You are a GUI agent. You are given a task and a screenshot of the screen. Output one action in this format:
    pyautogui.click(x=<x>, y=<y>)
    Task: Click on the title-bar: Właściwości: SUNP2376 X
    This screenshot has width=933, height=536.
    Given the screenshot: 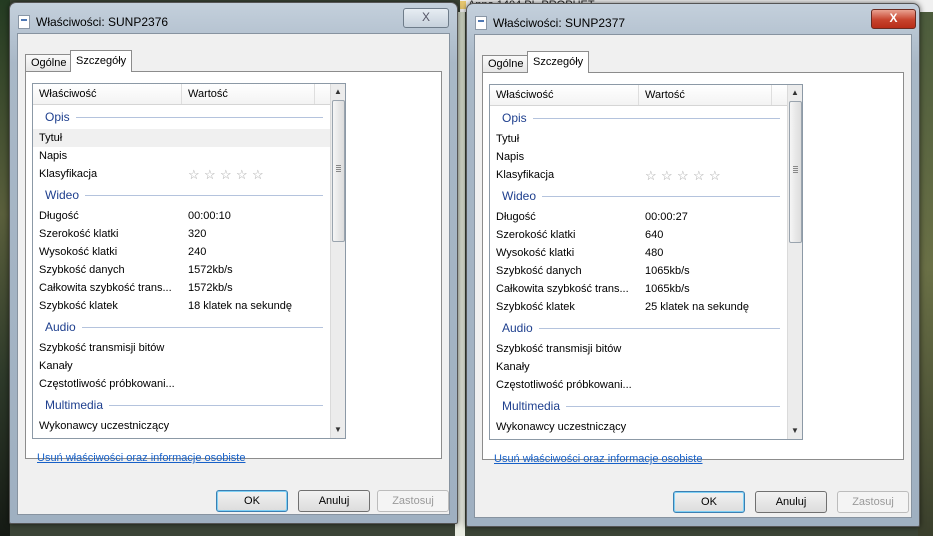 What is the action you would take?
    pyautogui.click(x=233, y=18)
    